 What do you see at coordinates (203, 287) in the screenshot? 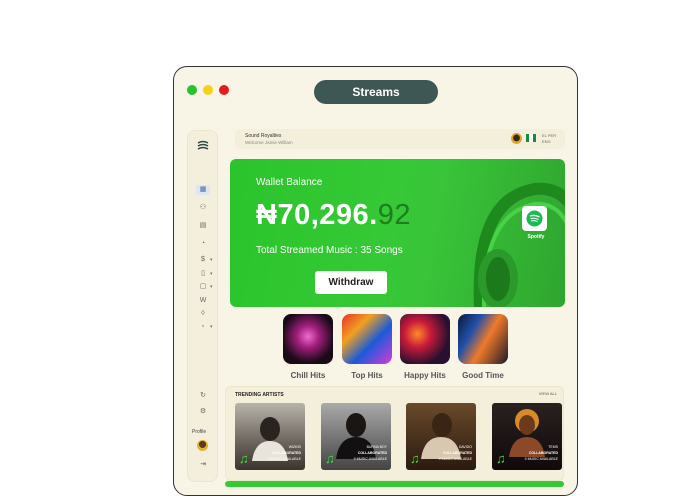
I see `media-icon: ▢` at bounding box center [203, 287].